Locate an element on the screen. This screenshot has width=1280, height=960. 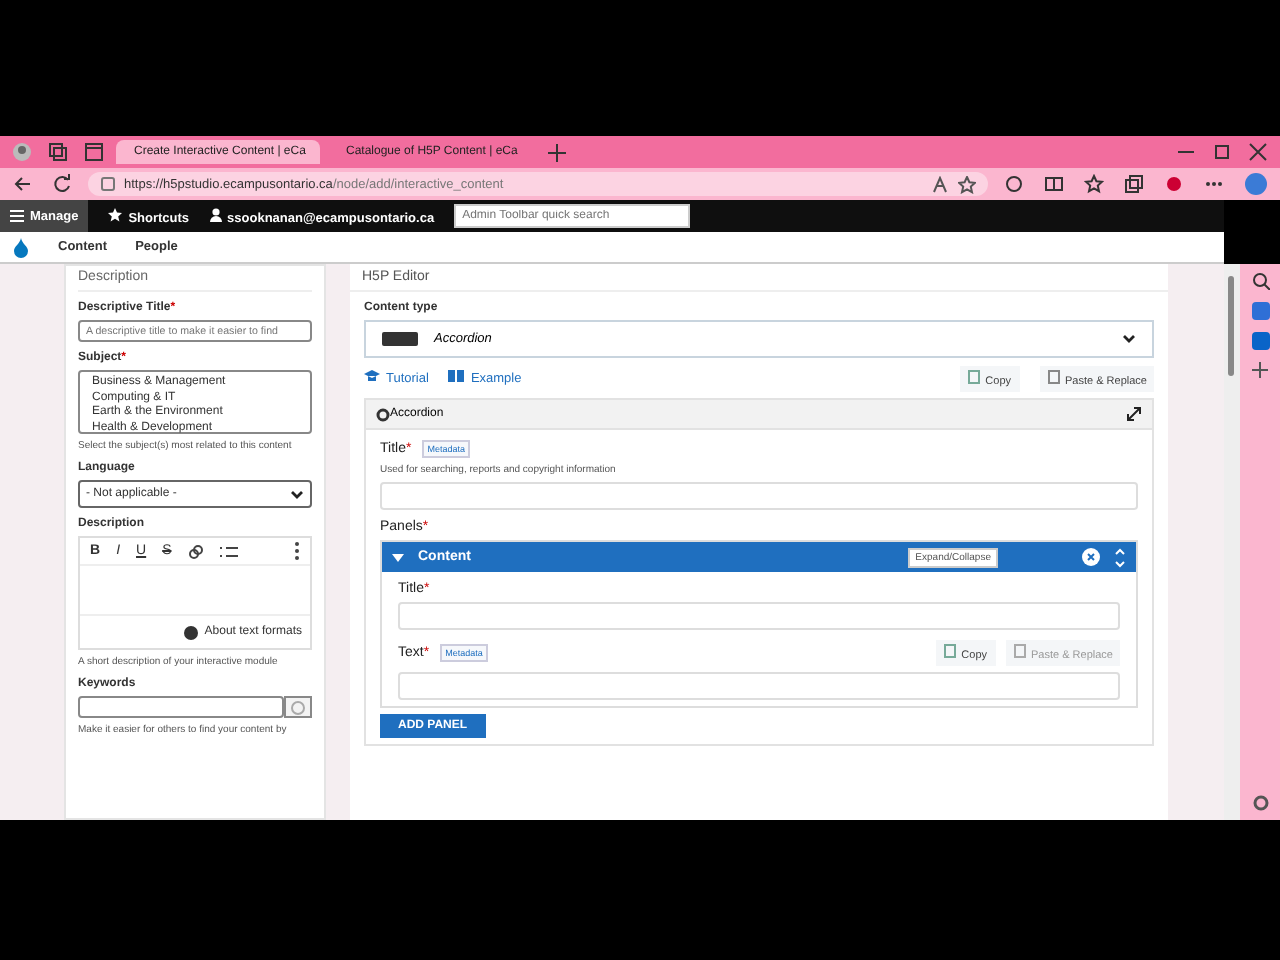
page-info-icon is located at coordinates (108, 184).